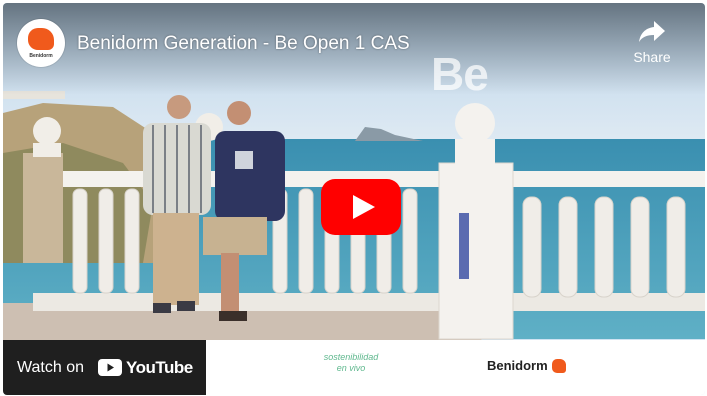  Describe the element at coordinates (243, 44) in the screenshot. I see `video-title: Benidorm Generation - Be Open 1 CAS` at that location.